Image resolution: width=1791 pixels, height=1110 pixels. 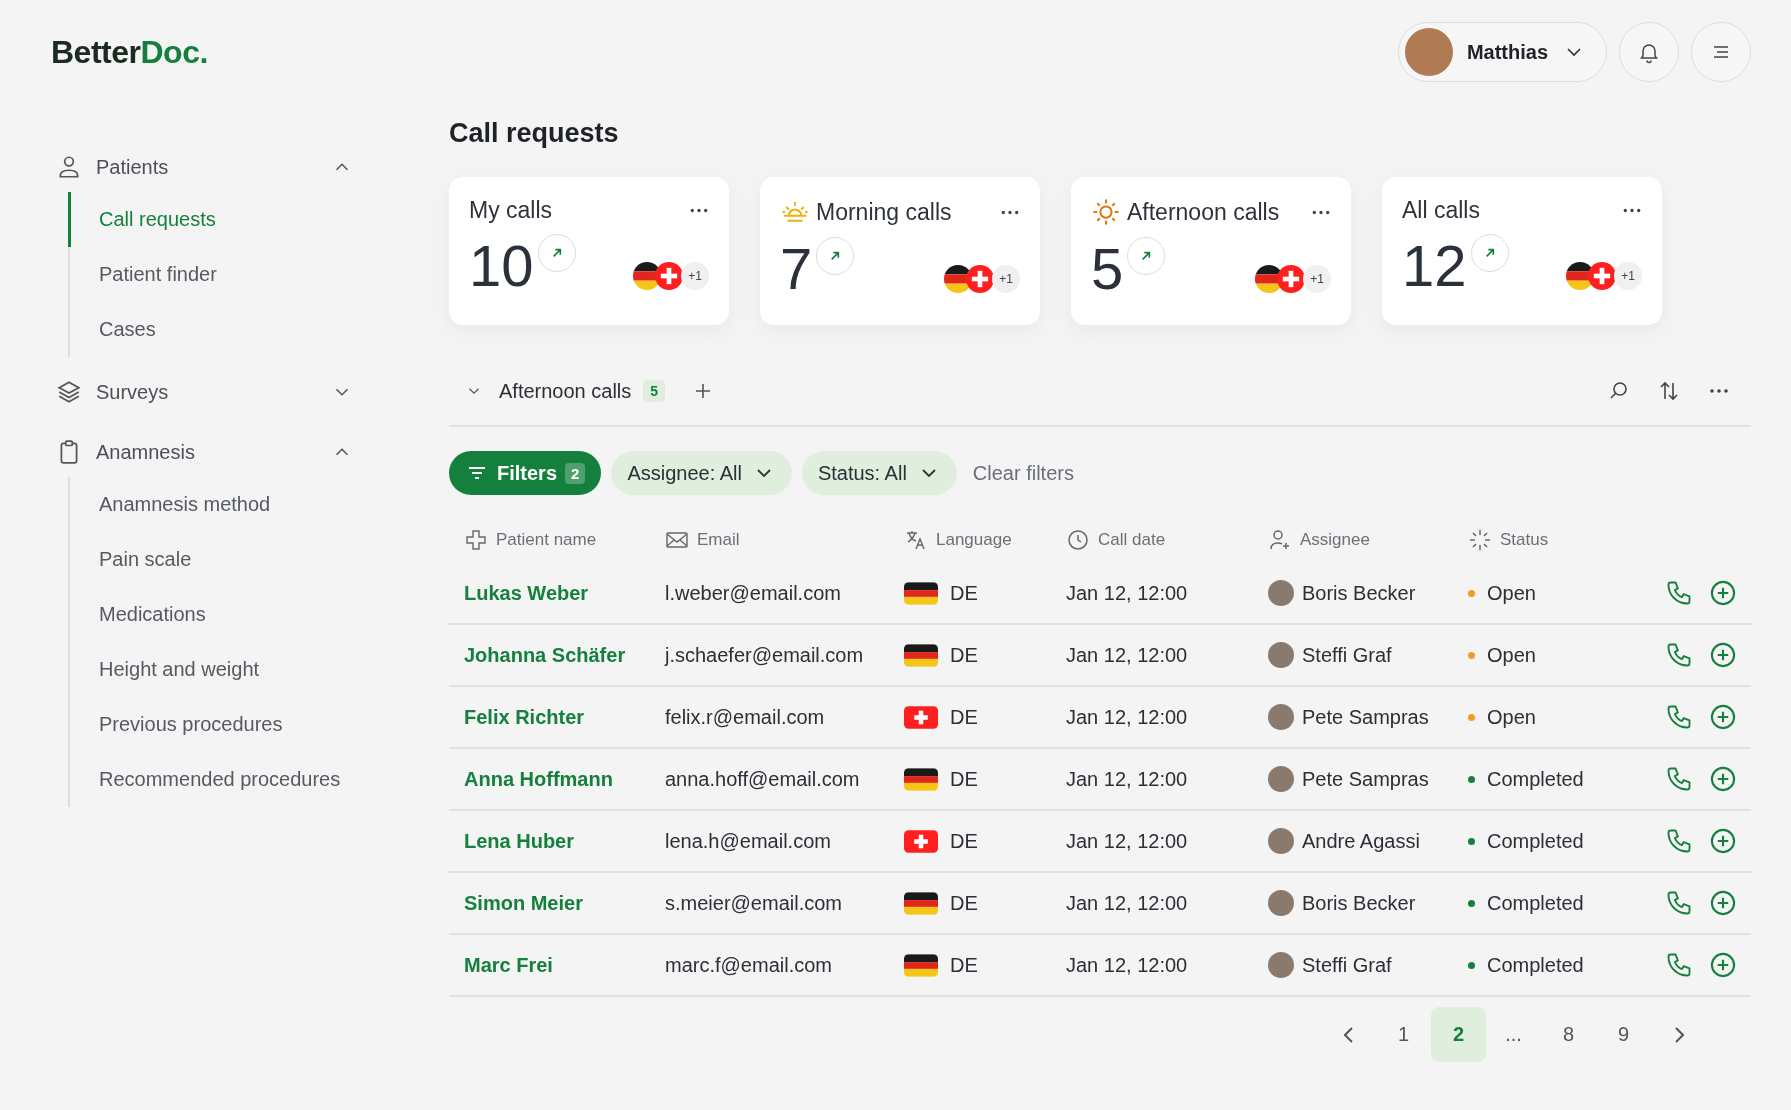 I want to click on status-text: Open, so click(x=1511, y=593).